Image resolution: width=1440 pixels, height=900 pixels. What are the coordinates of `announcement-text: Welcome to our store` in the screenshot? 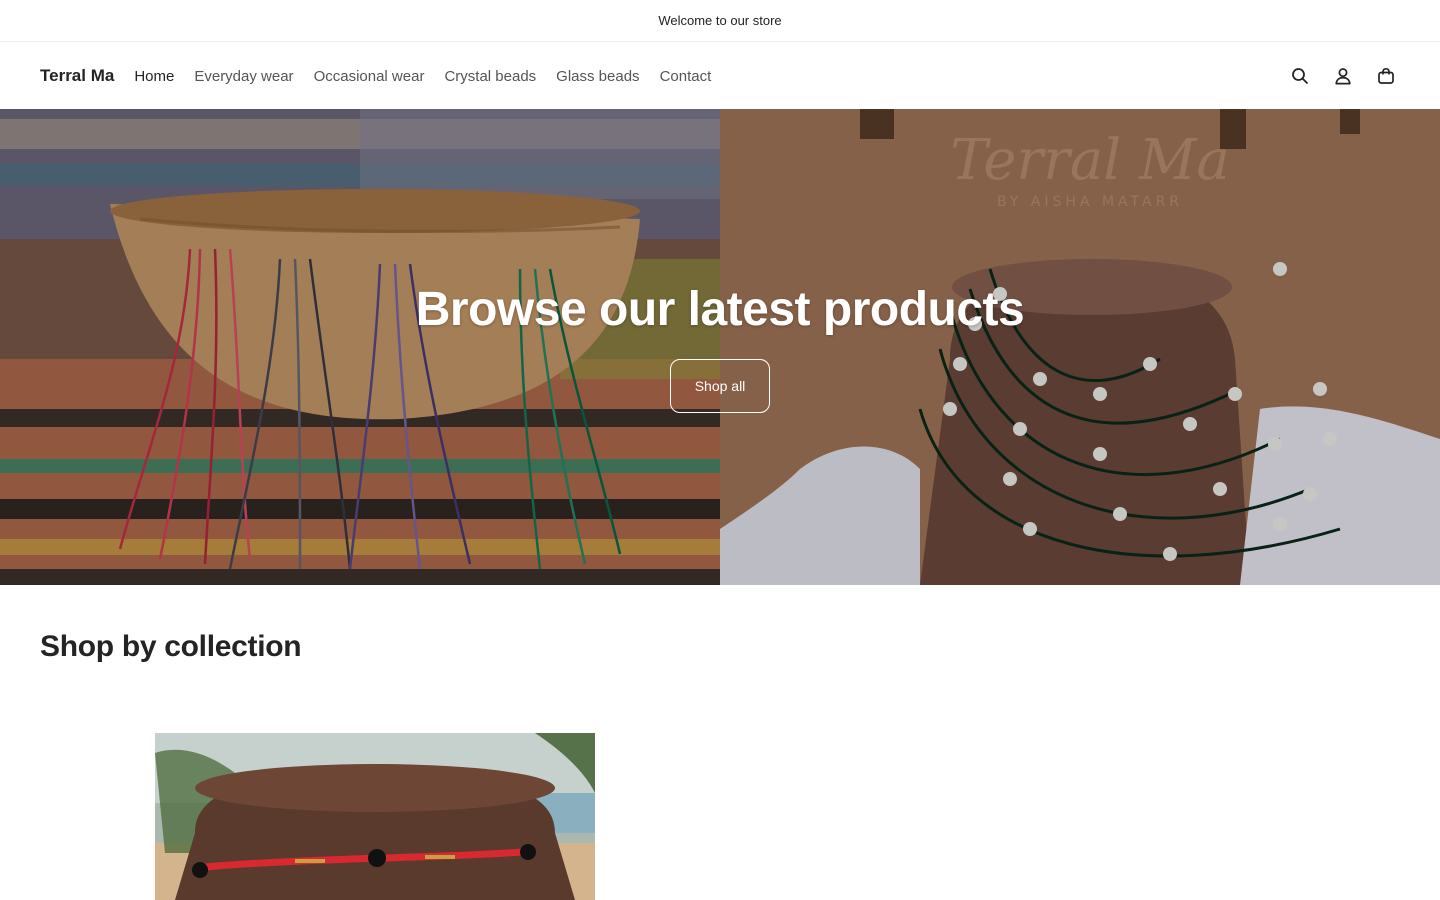 It's located at (720, 20).